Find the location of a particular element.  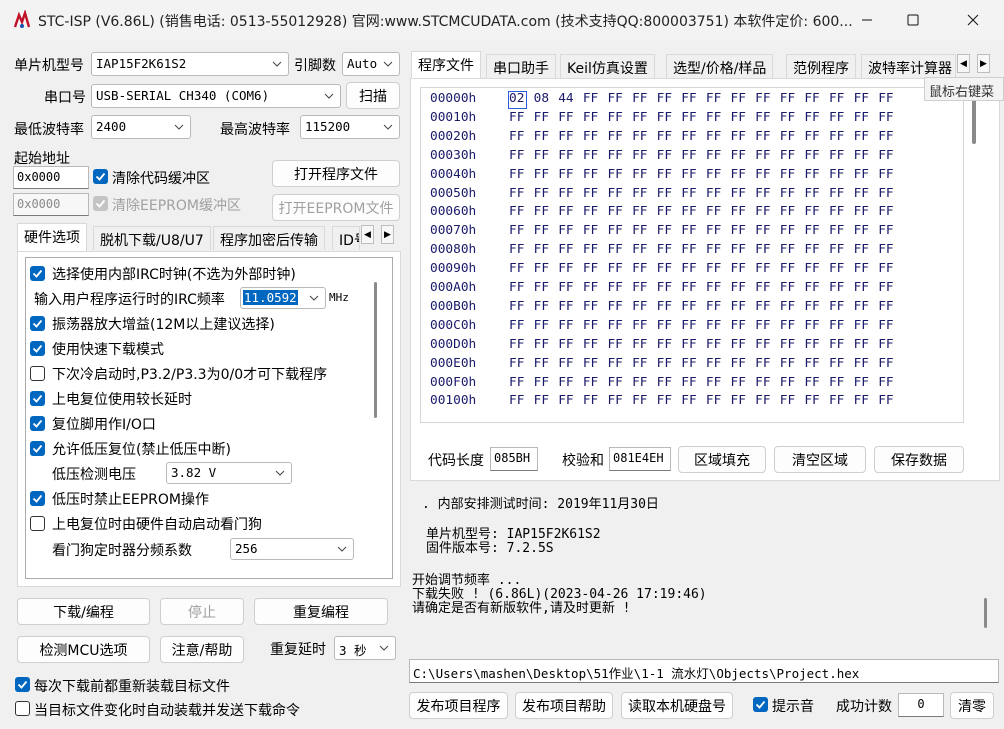

fast-download-checkbox is located at coordinates (37, 348).